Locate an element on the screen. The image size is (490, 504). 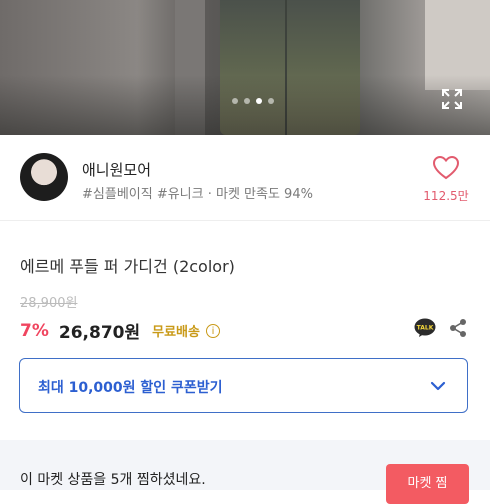
original-price: 28,900원 is located at coordinates (49, 303).